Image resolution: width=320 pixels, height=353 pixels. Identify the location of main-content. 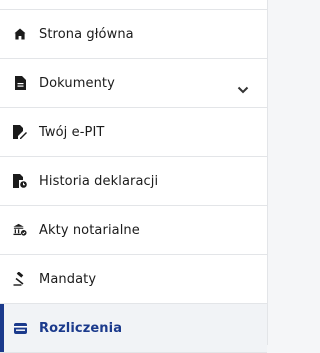
(286, 172).